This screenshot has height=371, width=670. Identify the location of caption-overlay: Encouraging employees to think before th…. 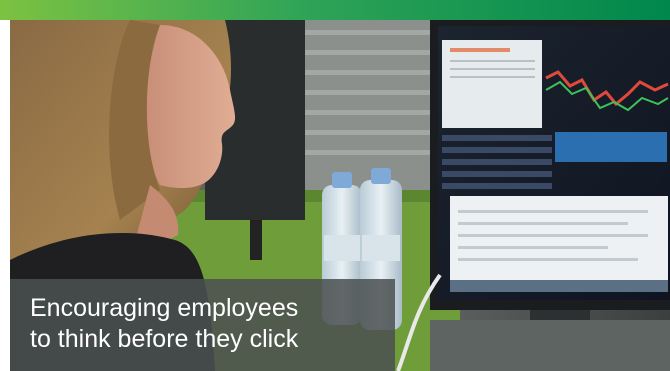
(202, 325).